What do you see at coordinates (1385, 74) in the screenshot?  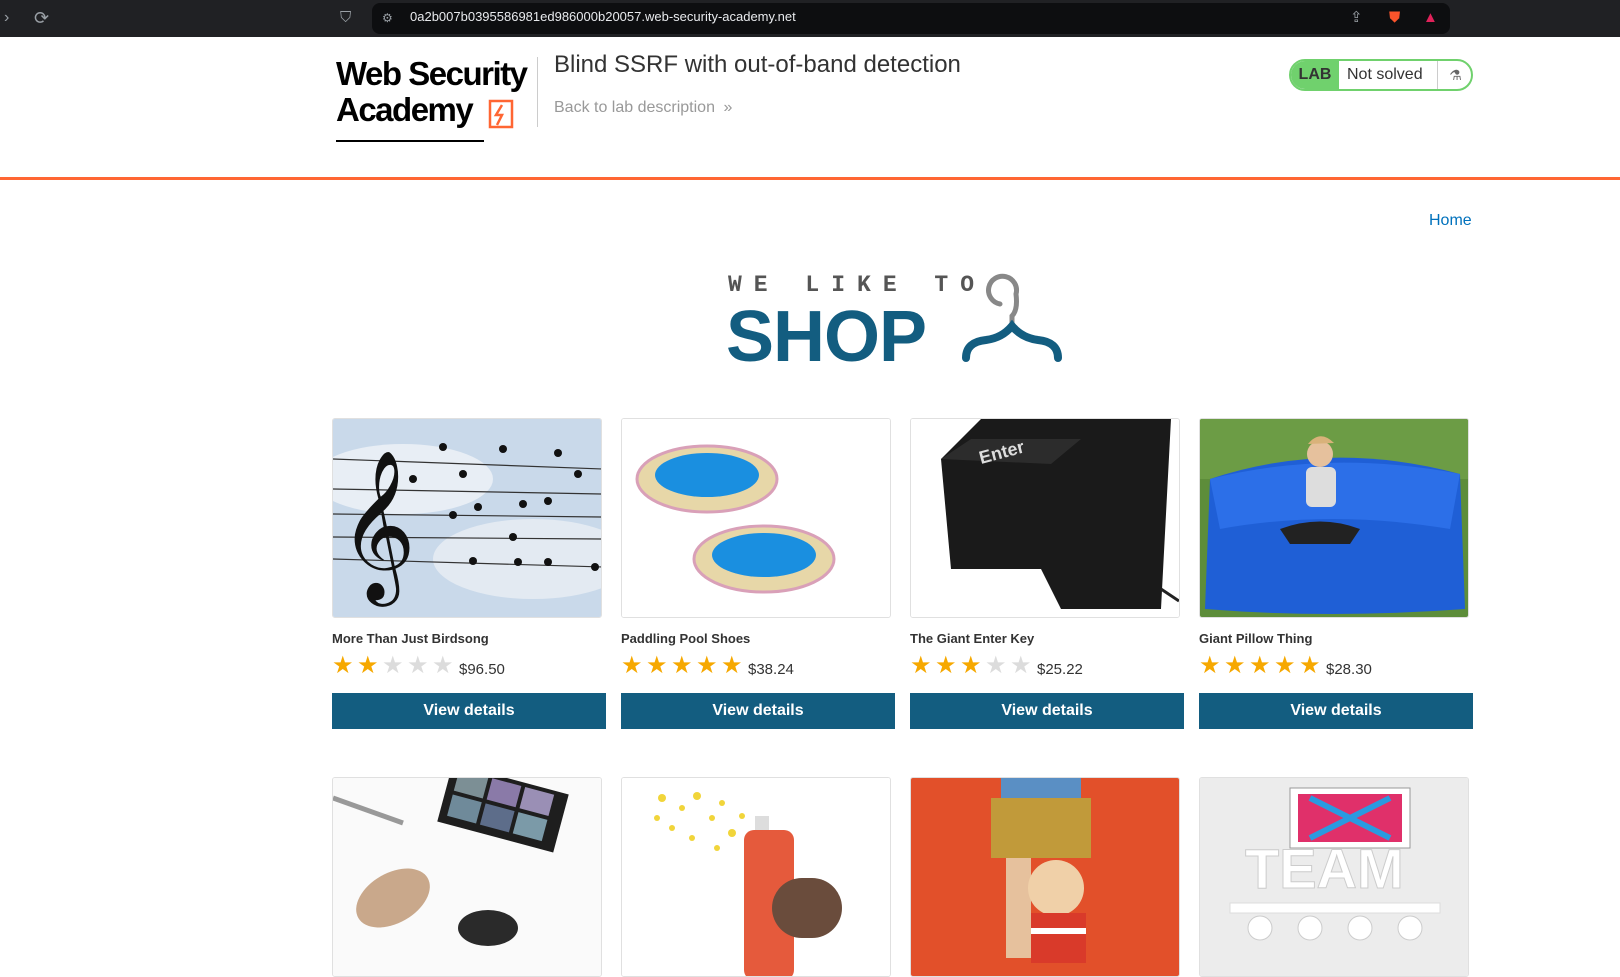 I see `lab-status-text: Not solved` at bounding box center [1385, 74].